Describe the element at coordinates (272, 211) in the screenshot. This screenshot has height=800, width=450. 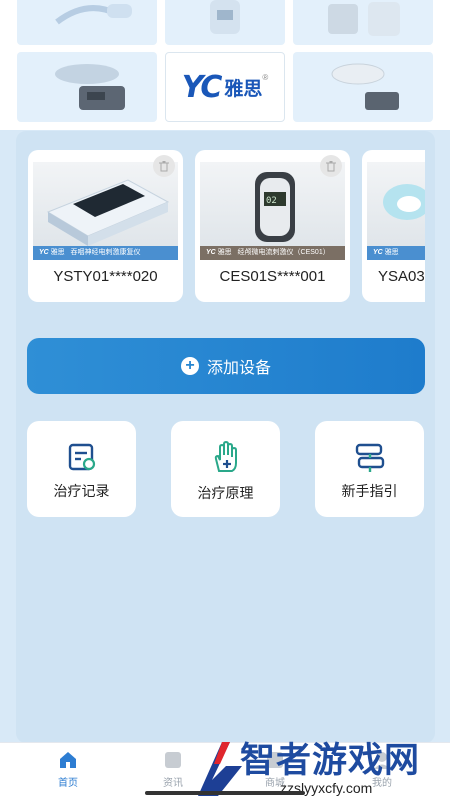
I see `device-image: 02 YC 雅思 经颅微电流刺激仪（CES01）` at that location.